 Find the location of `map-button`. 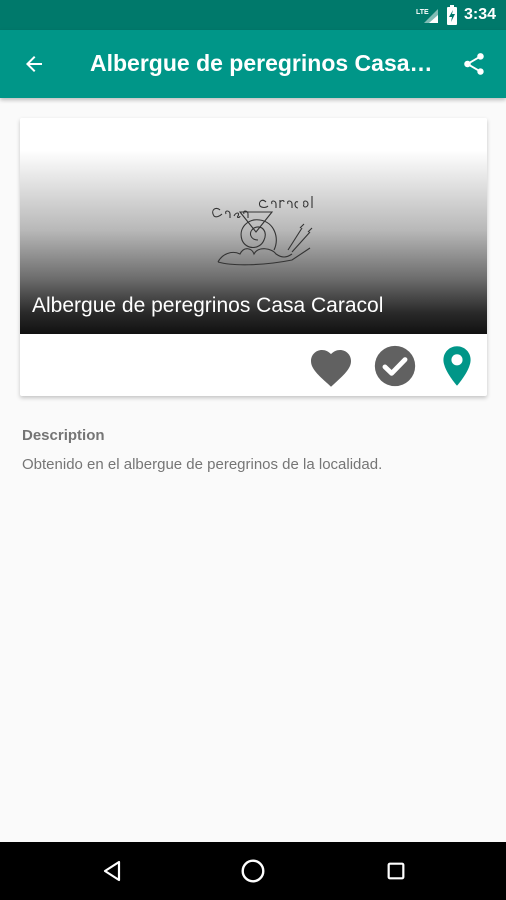

map-button is located at coordinates (457, 366).